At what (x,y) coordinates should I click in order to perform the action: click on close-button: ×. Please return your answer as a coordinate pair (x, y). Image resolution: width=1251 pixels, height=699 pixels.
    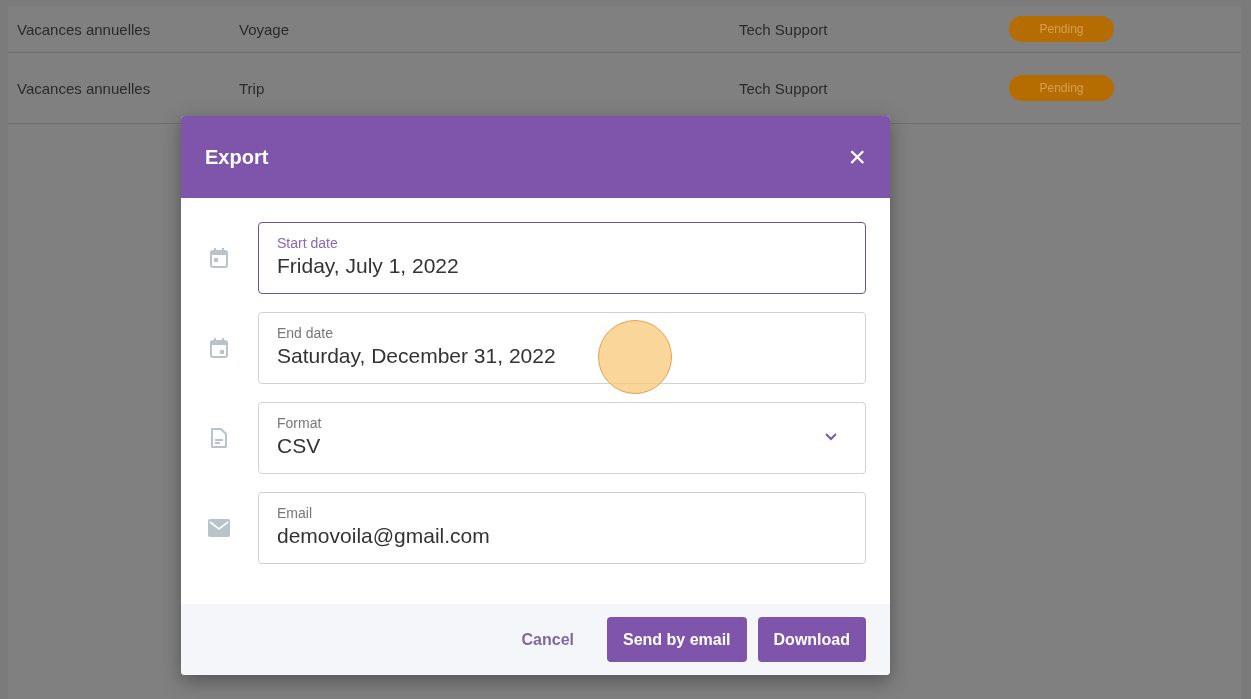
    Looking at the image, I should click on (857, 157).